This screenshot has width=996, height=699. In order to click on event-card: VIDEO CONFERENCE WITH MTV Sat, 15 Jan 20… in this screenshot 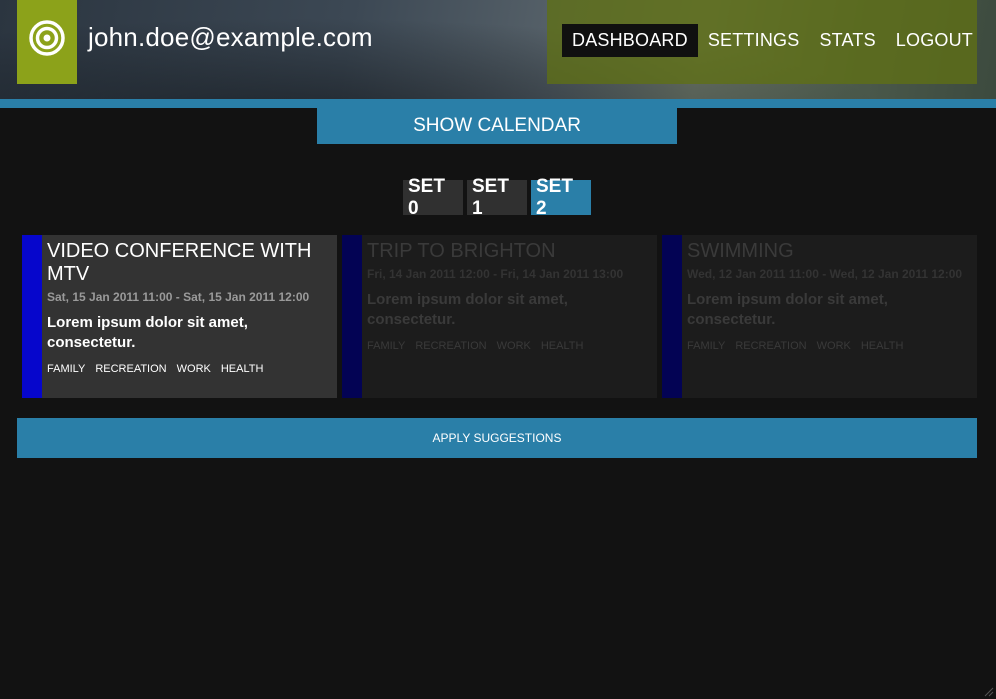, I will do `click(179, 316)`.